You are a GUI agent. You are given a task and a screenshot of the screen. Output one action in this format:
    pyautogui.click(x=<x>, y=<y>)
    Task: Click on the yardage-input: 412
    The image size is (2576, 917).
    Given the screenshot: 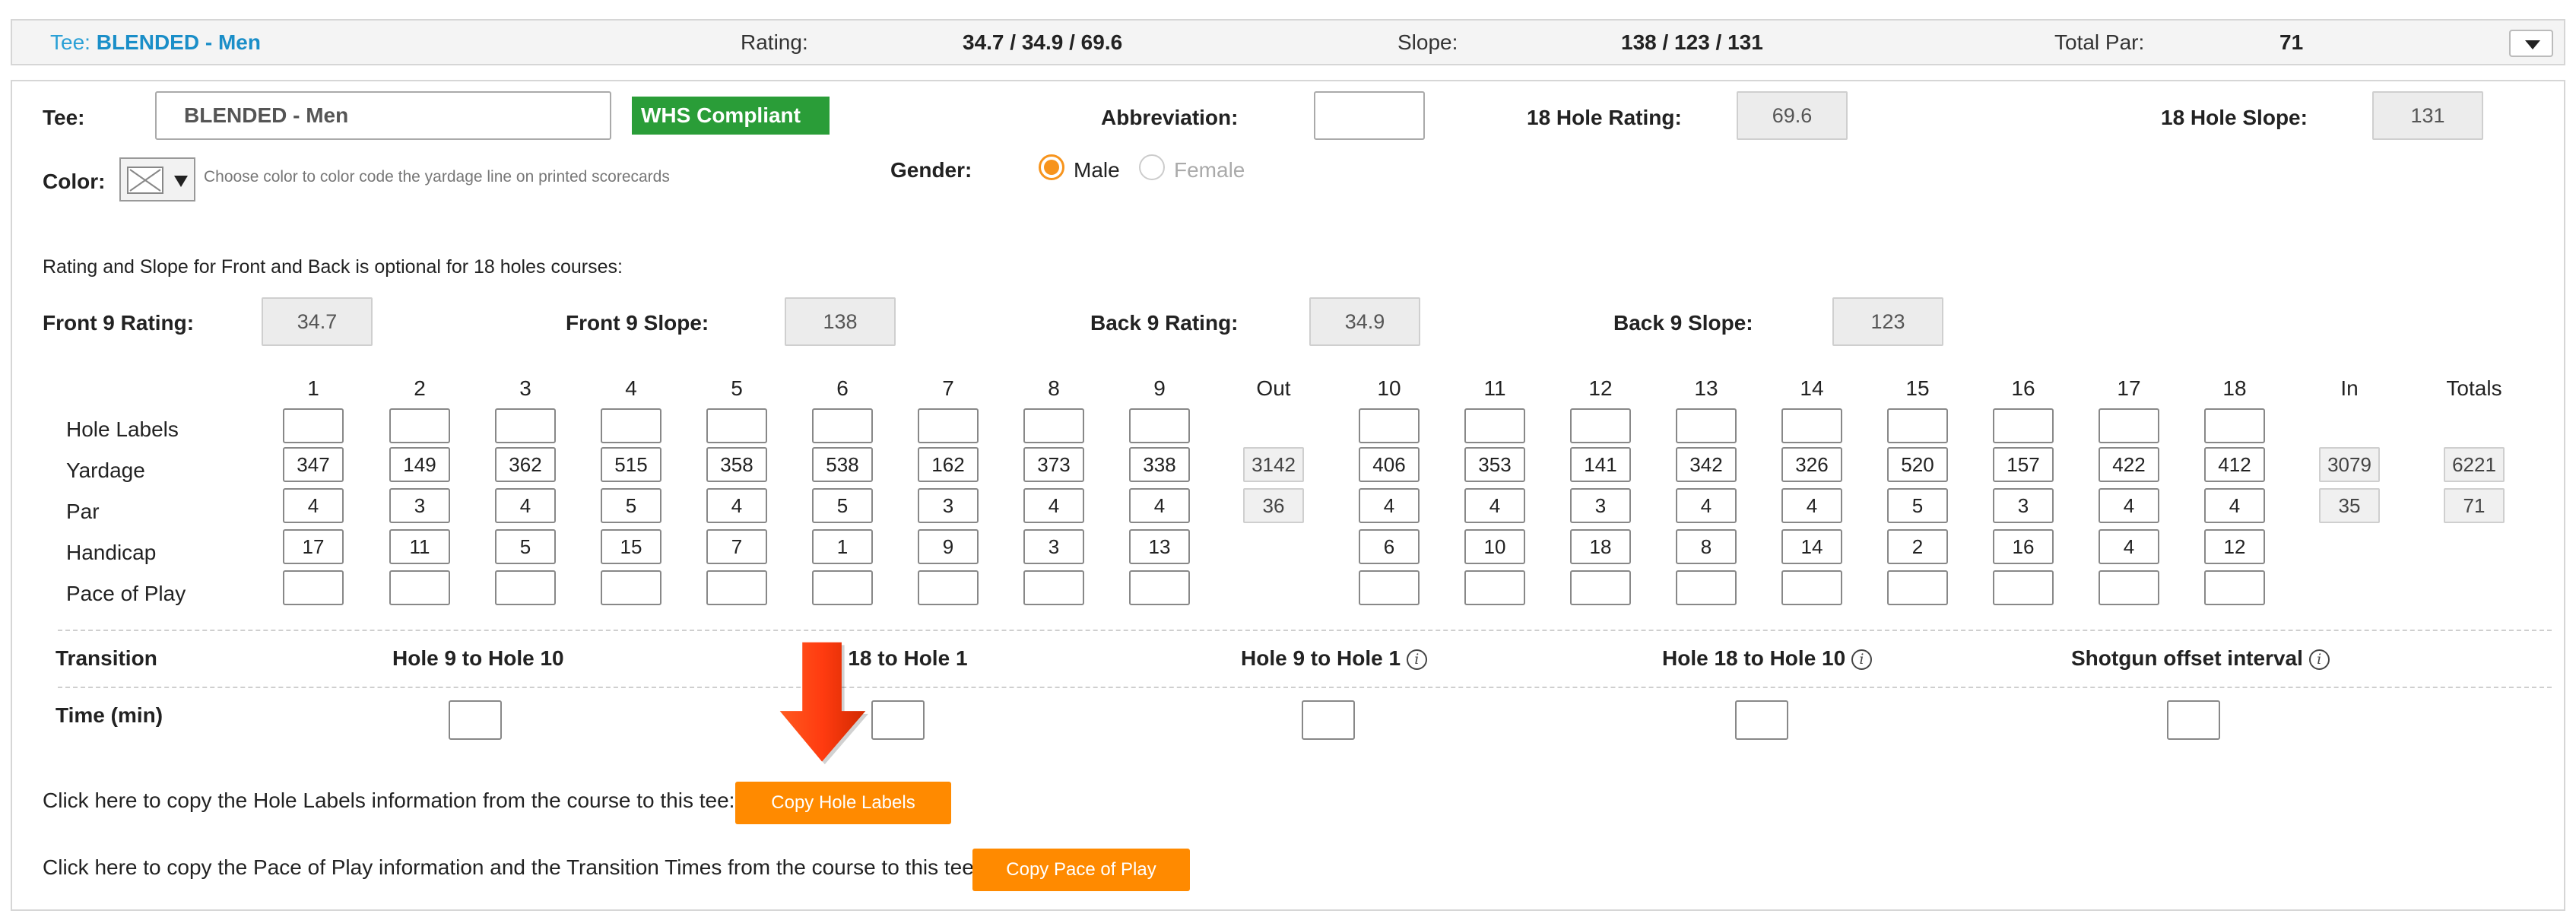 What is the action you would take?
    pyautogui.click(x=2235, y=464)
    